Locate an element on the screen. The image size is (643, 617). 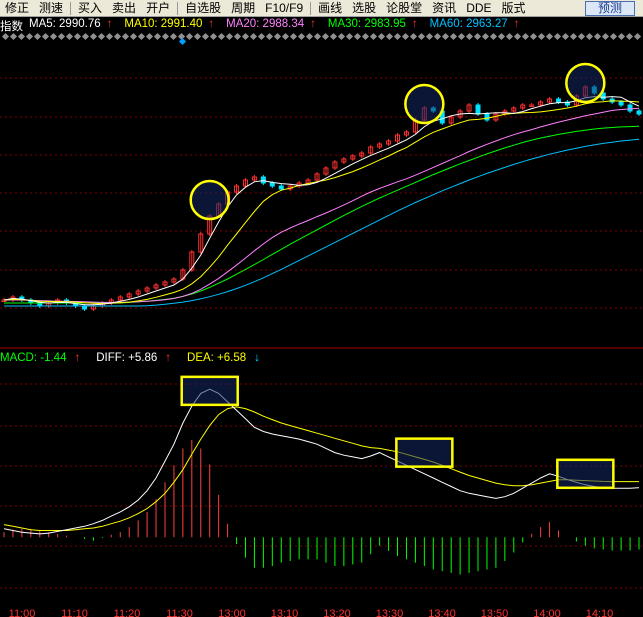
time-axis-label: 11:20 is located at coordinates (127, 612).